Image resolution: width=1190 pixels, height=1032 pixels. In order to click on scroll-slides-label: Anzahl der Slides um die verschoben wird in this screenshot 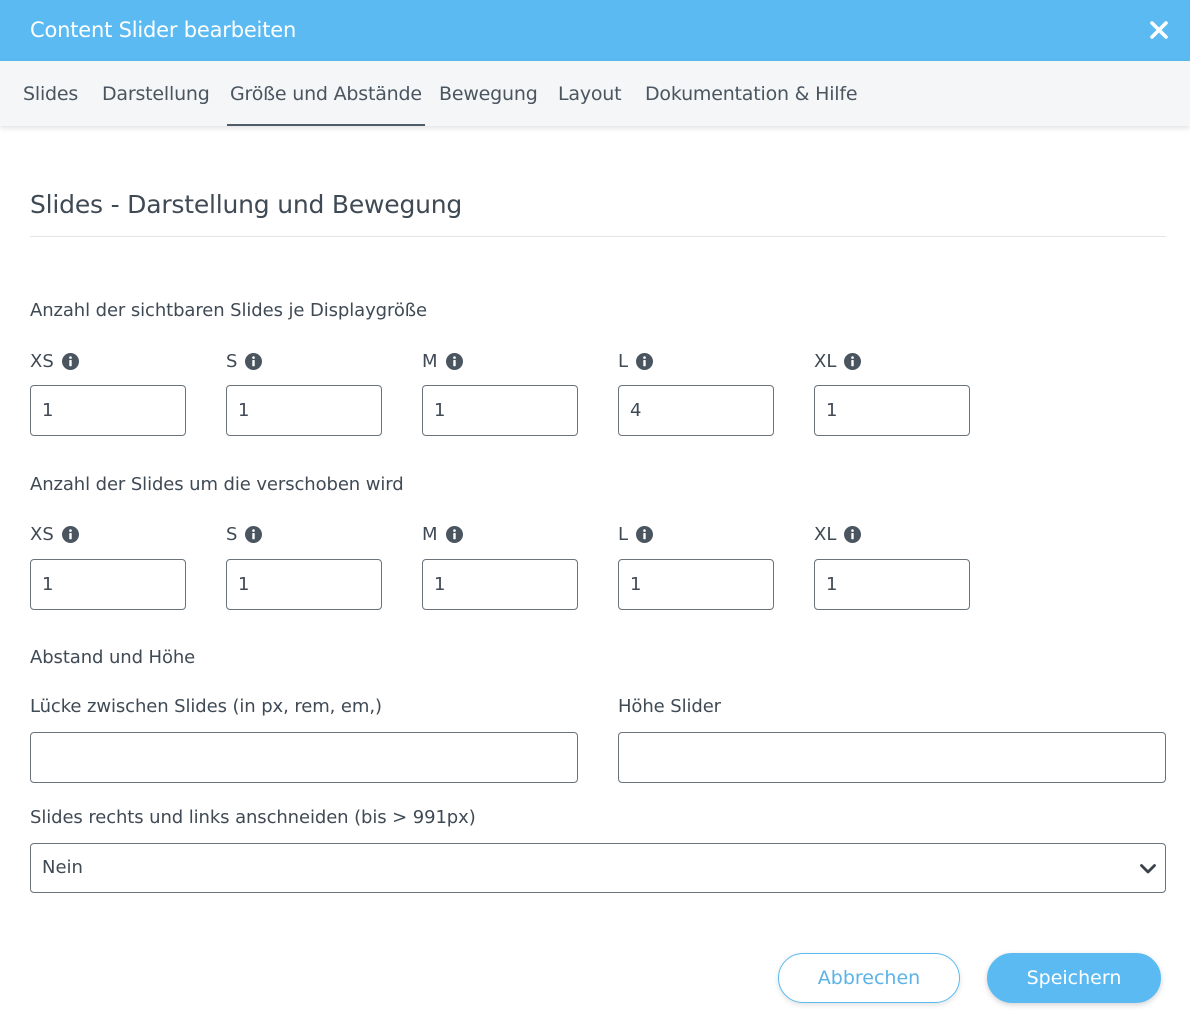, I will do `click(217, 484)`.